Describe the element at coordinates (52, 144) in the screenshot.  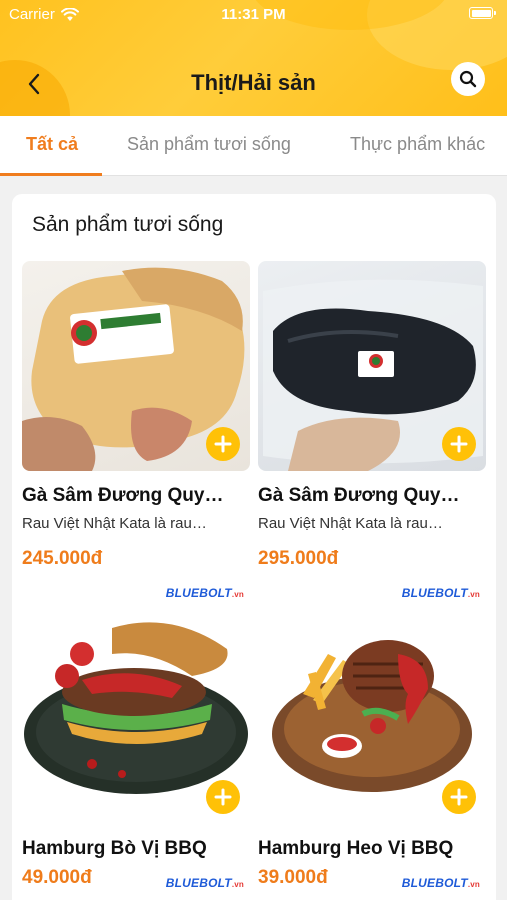
I see `tab-all: Tất cả` at that location.